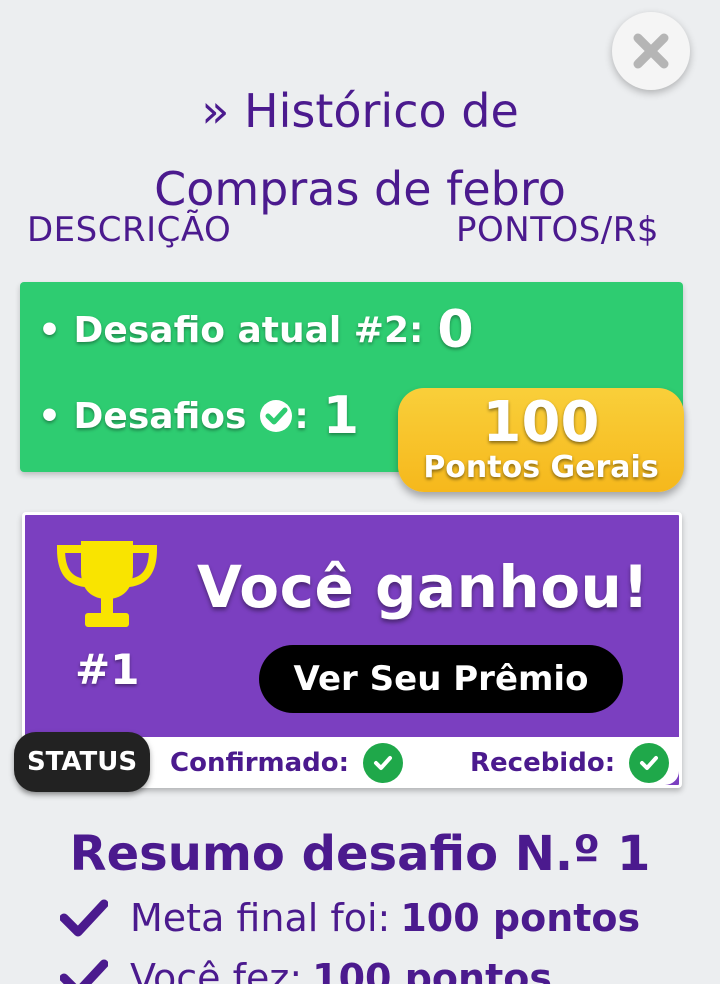 The image size is (720, 984). Describe the element at coordinates (423, 587) in the screenshot. I see `prize-headline: Você ganhou!` at that location.